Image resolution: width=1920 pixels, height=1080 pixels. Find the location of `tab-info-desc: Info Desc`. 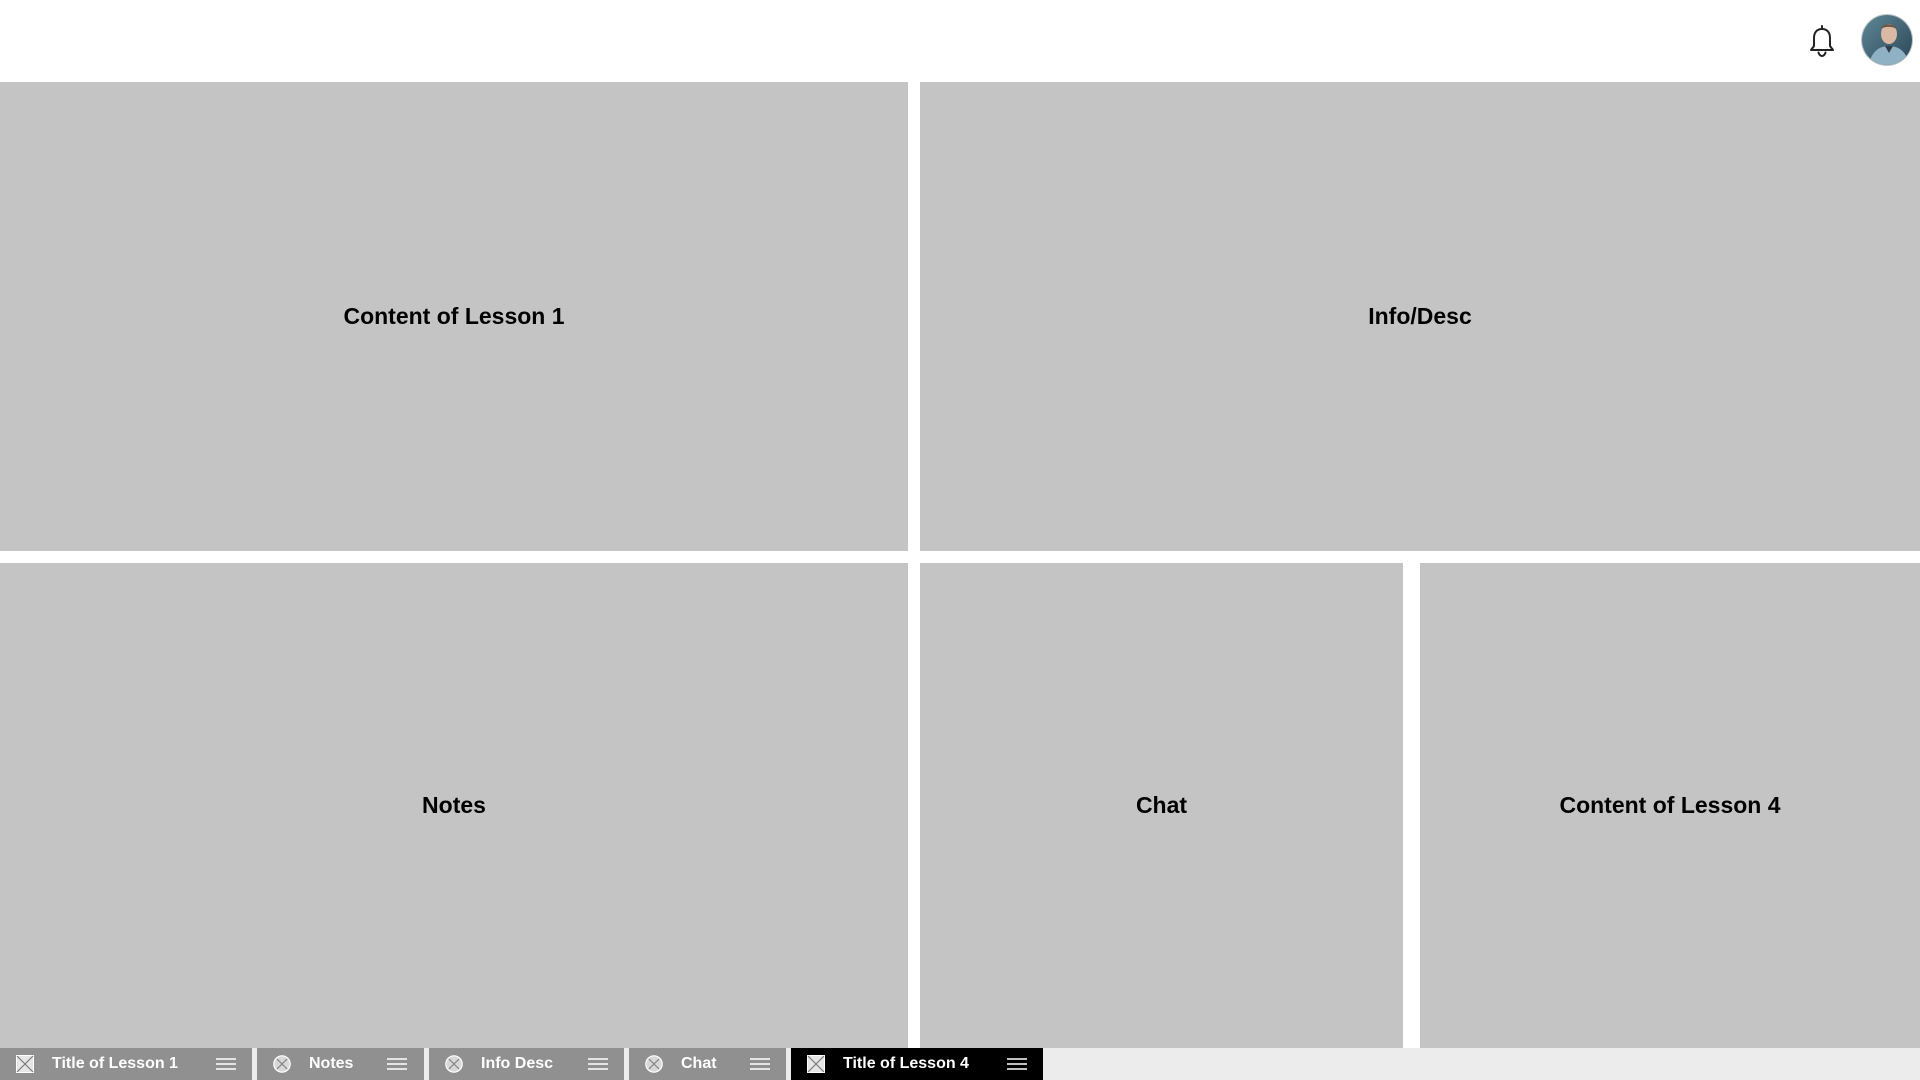

tab-info-desc: Info Desc is located at coordinates (526, 1064).